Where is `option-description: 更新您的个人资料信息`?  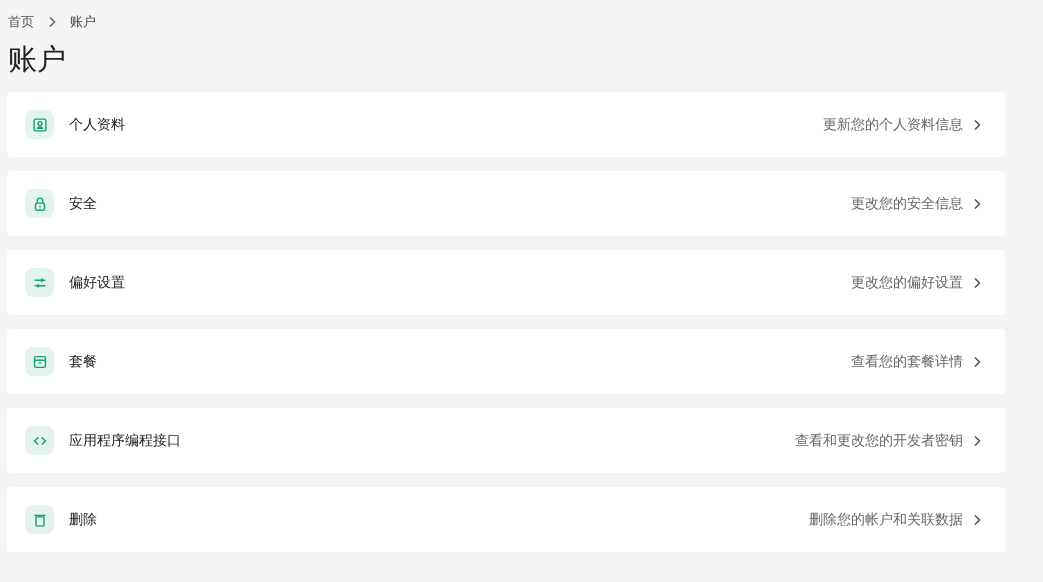 option-description: 更新您的个人资料信息 is located at coordinates (893, 124).